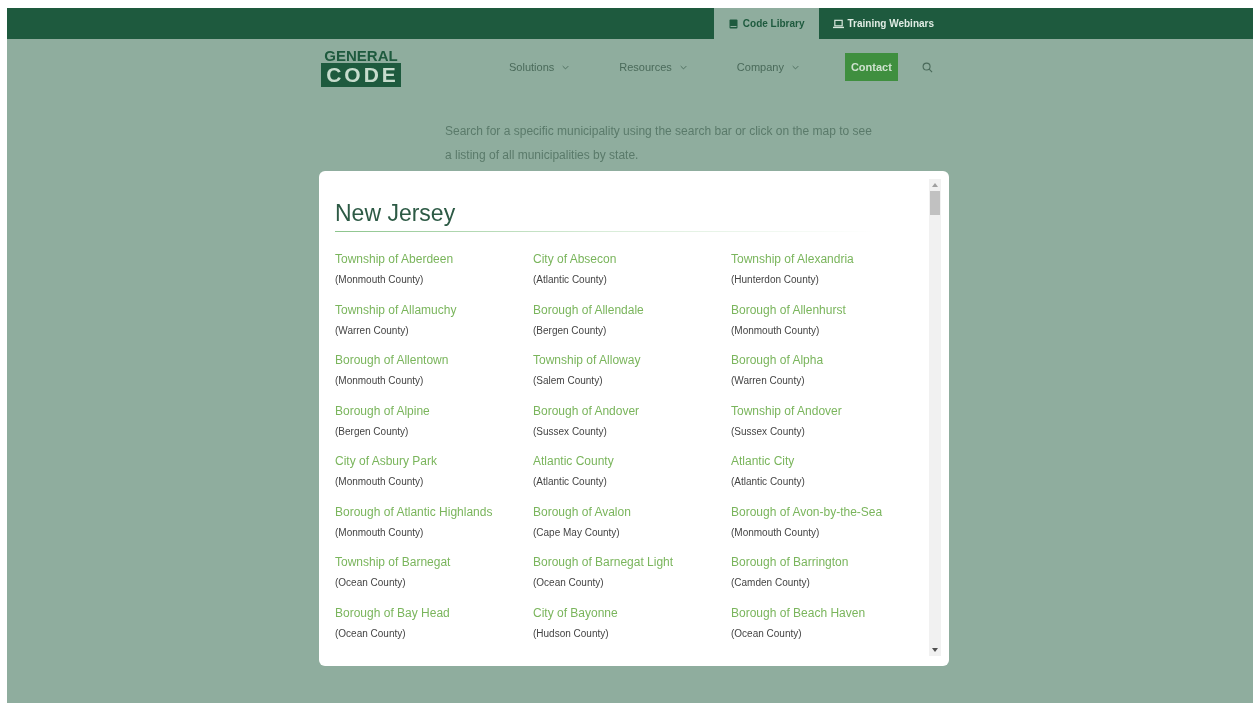 The height and width of the screenshot is (703, 1253). I want to click on municipality-link: Borough of Barnegat Light, so click(603, 562).